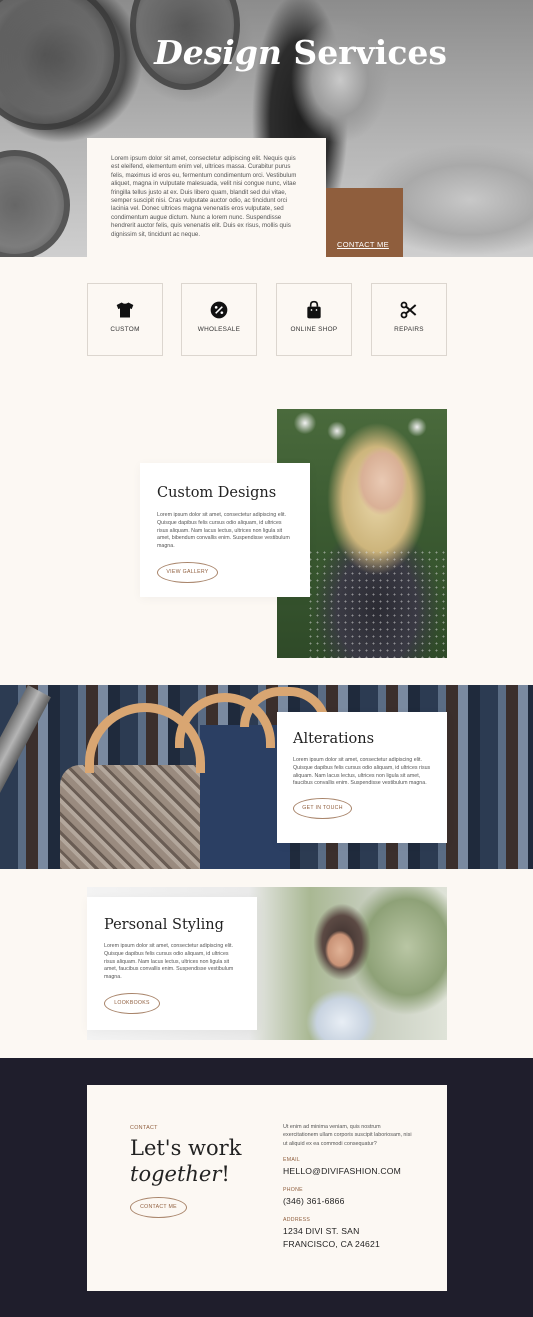 This screenshot has height=1317, width=533. Describe the element at coordinates (186, 1161) in the screenshot. I see `contact-heading: Let's work together!` at that location.